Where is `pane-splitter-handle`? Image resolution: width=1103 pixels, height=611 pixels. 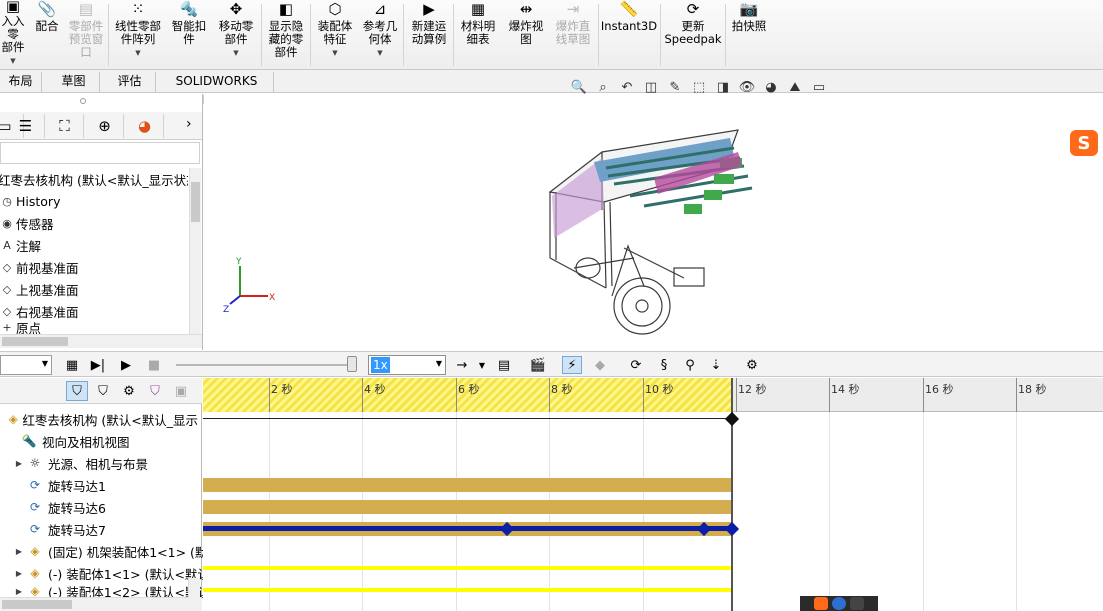 pane-splitter-handle is located at coordinates (83, 101).